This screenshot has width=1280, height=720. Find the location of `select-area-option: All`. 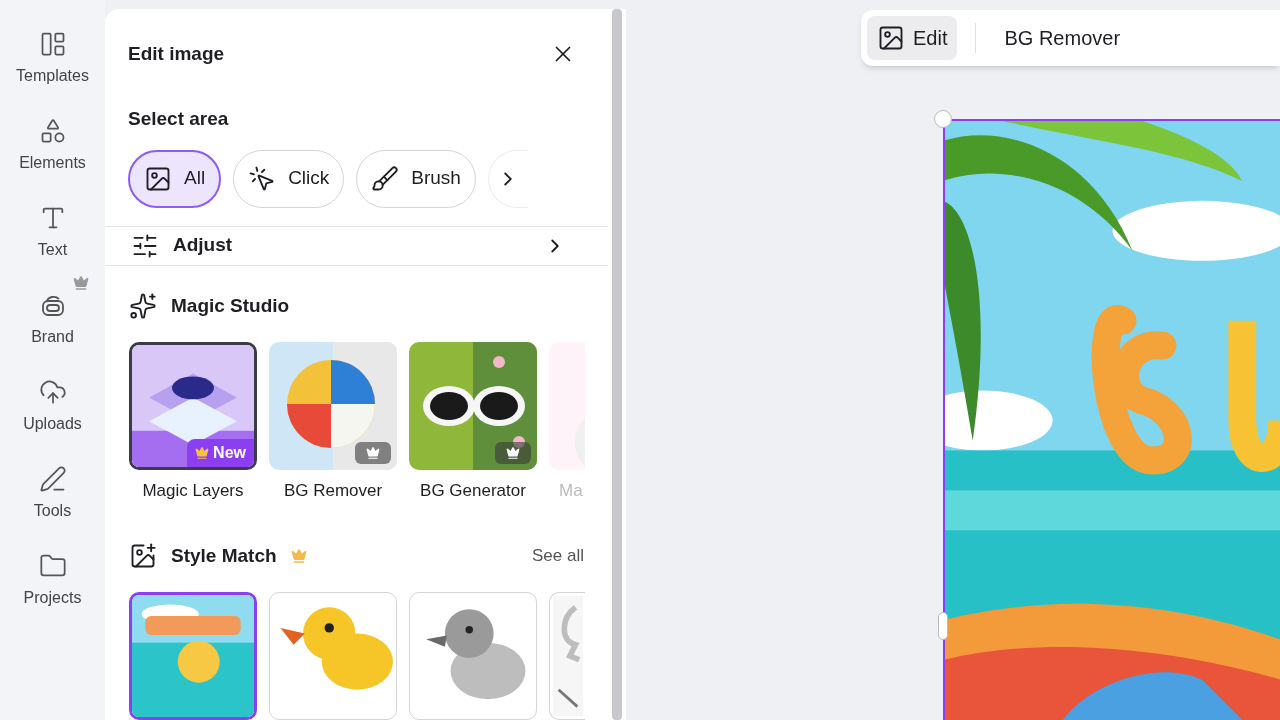

select-area-option: All is located at coordinates (175, 178).